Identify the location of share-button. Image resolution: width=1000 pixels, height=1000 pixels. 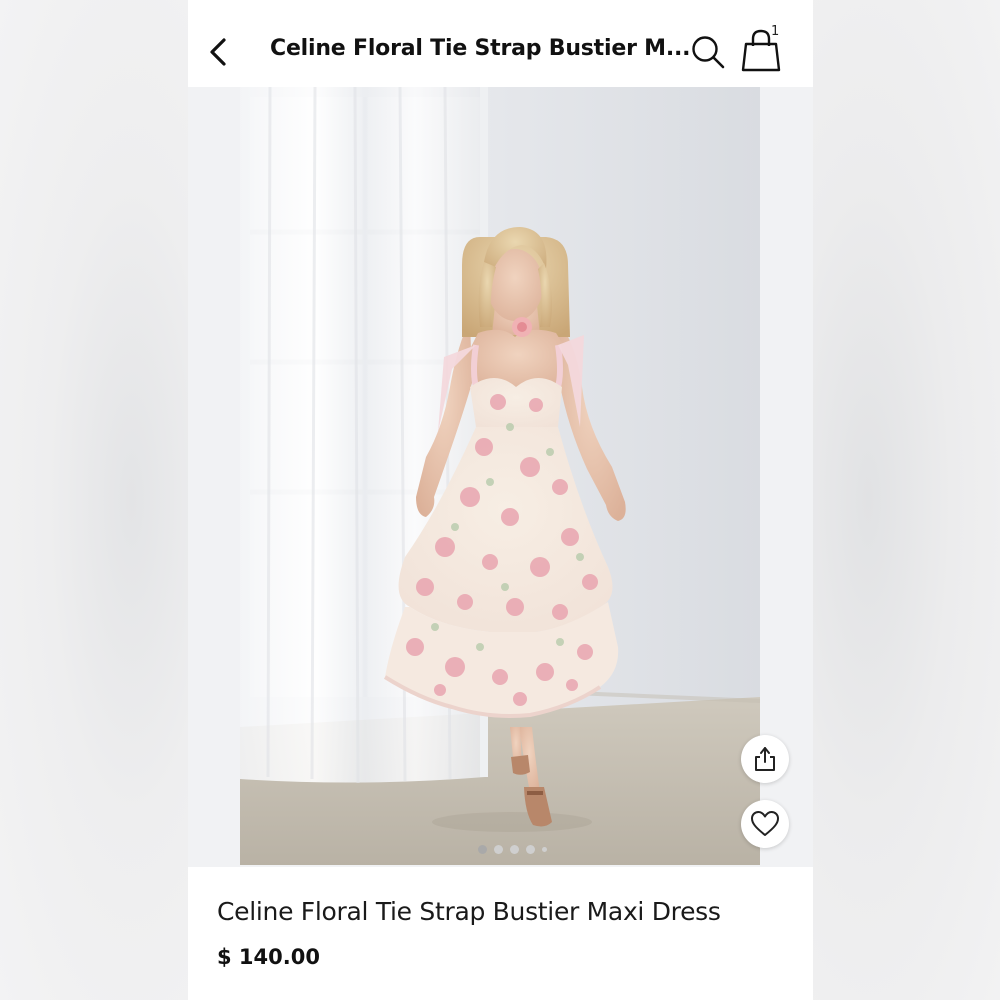
(765, 759).